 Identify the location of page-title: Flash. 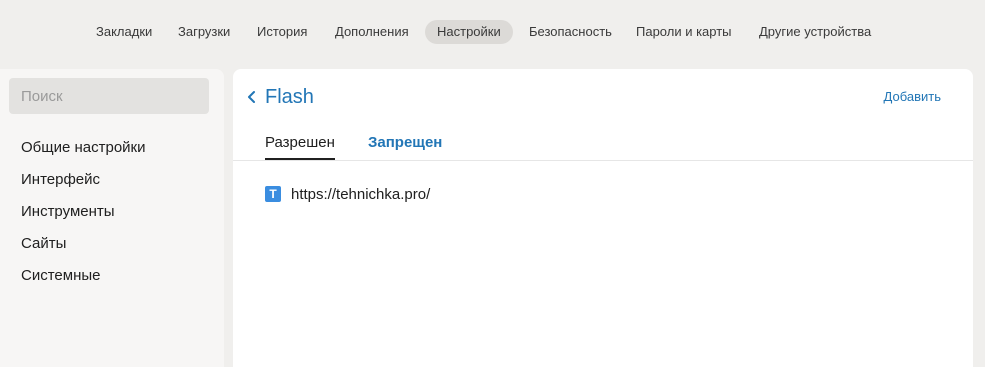
(289, 97).